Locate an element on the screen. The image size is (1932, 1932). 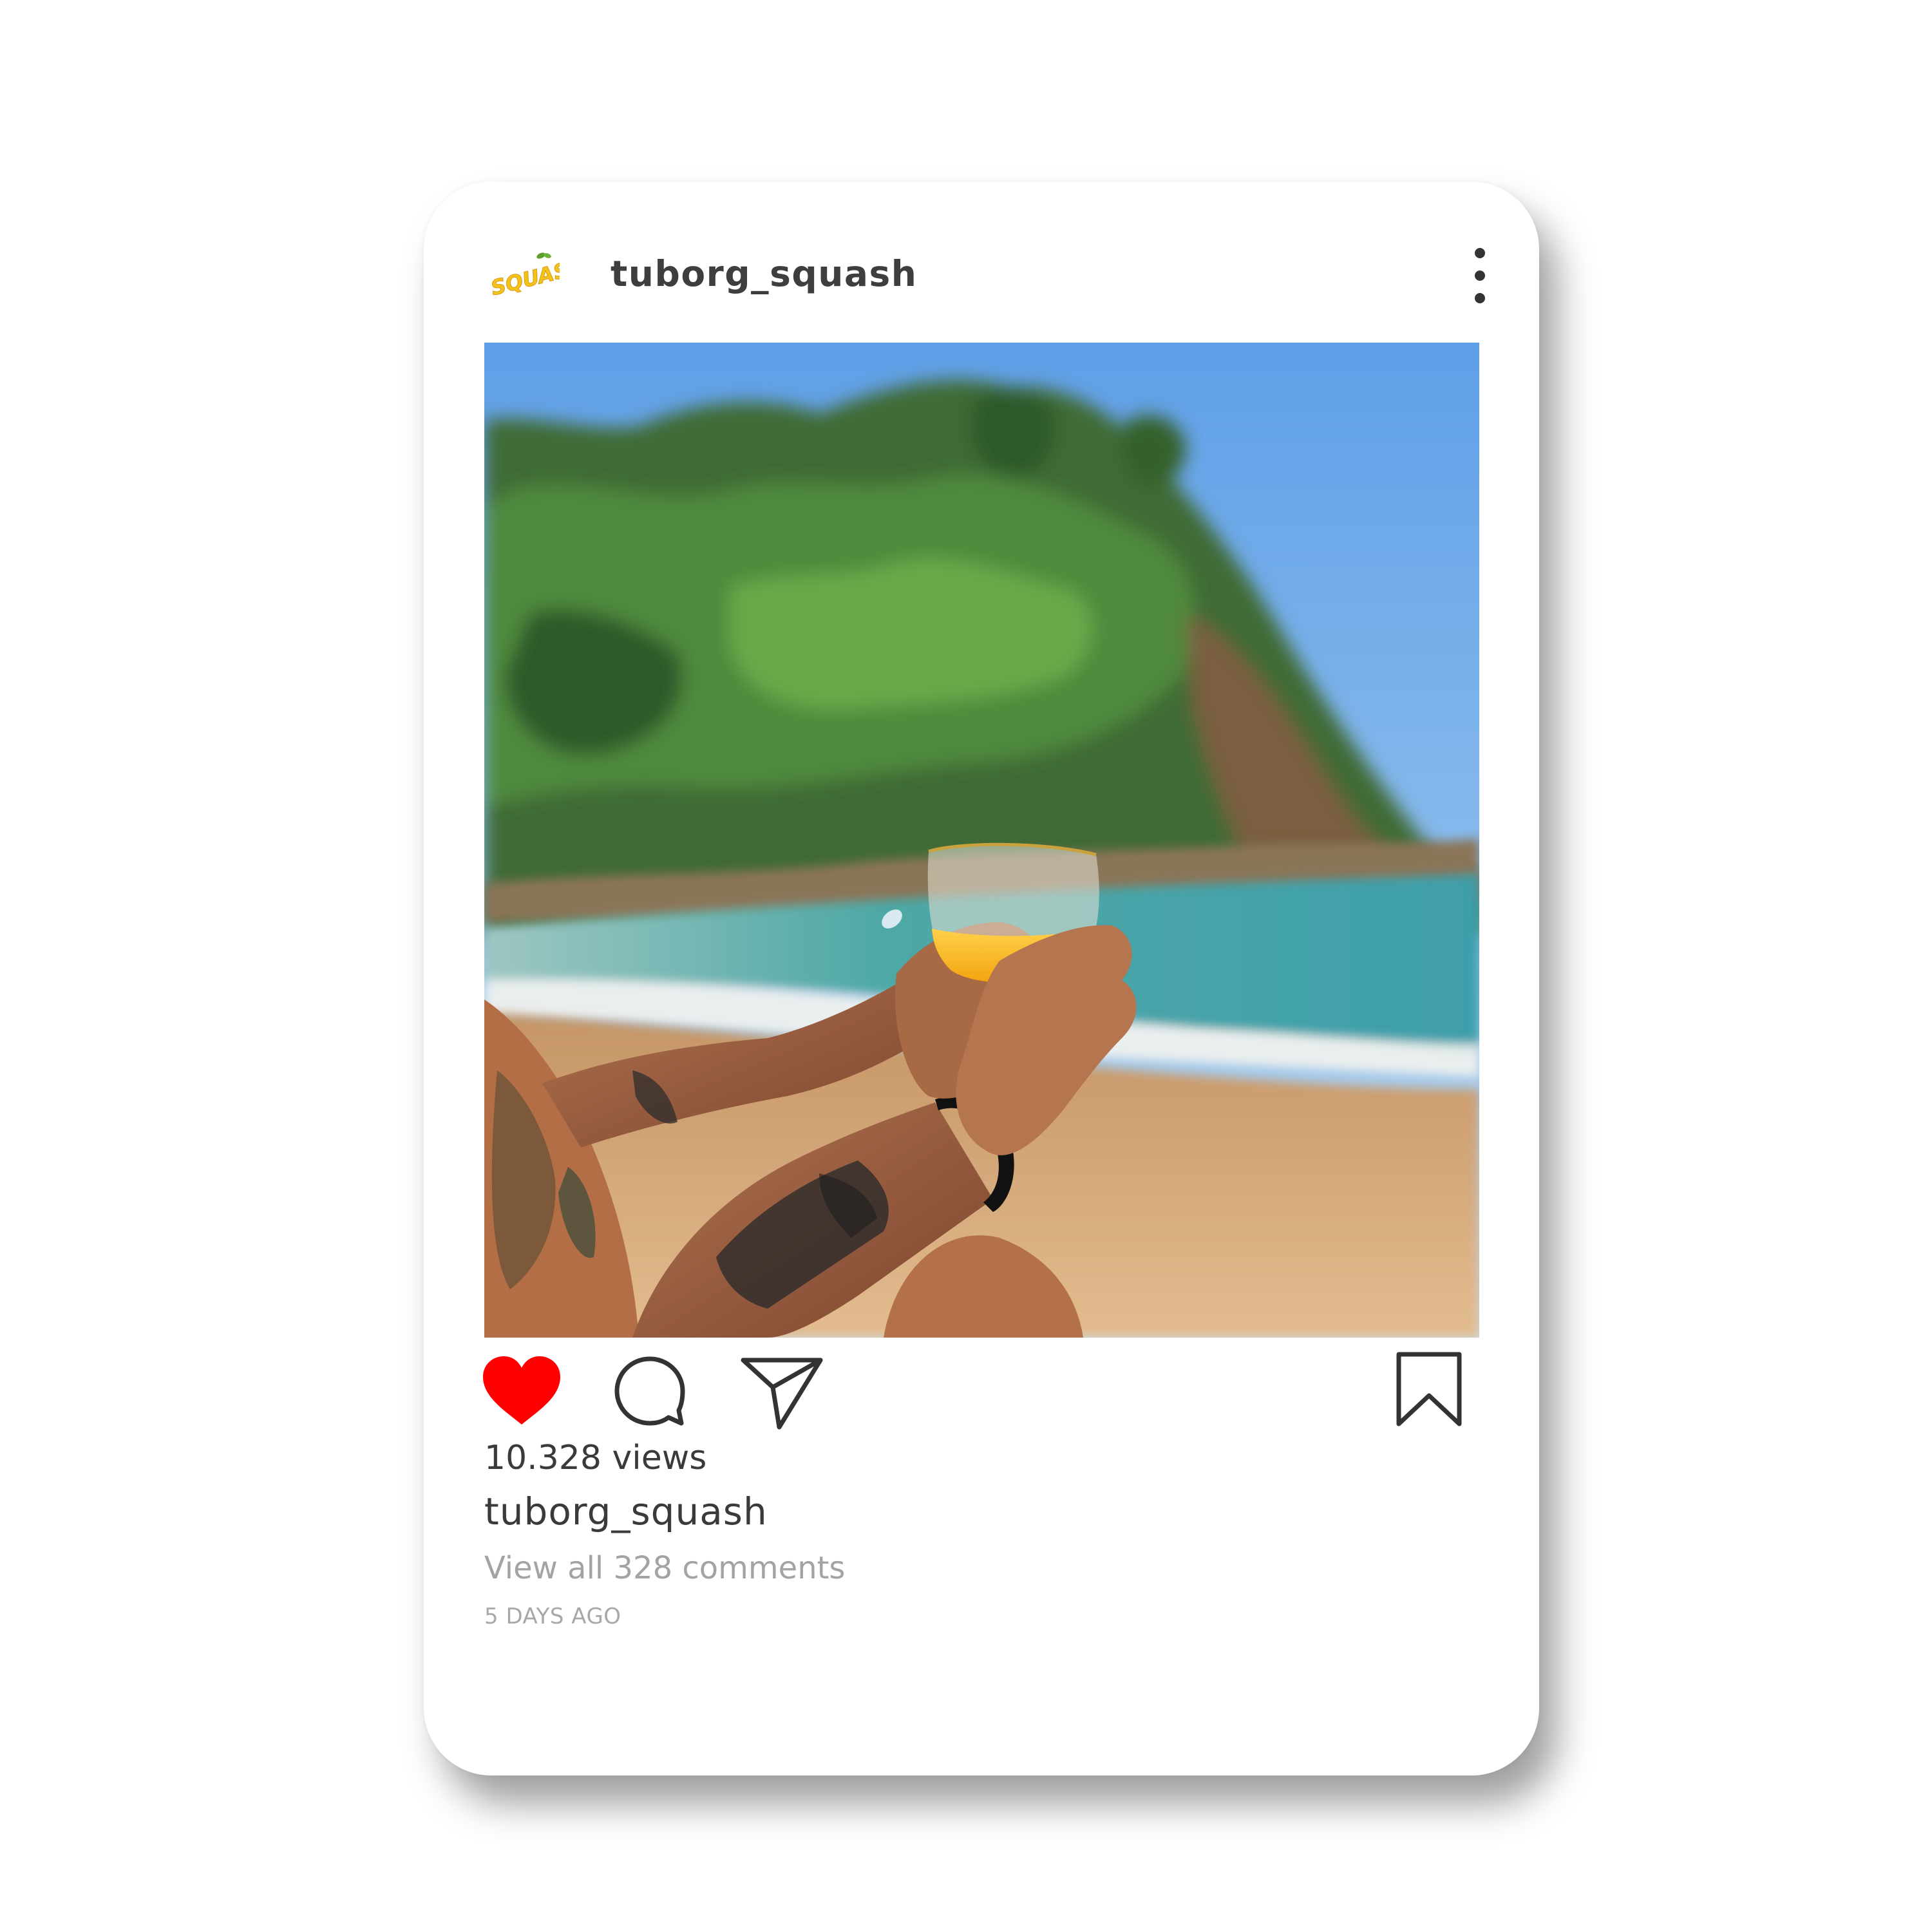
avatar-brand-text: SQUASH is located at coordinates (524, 276).